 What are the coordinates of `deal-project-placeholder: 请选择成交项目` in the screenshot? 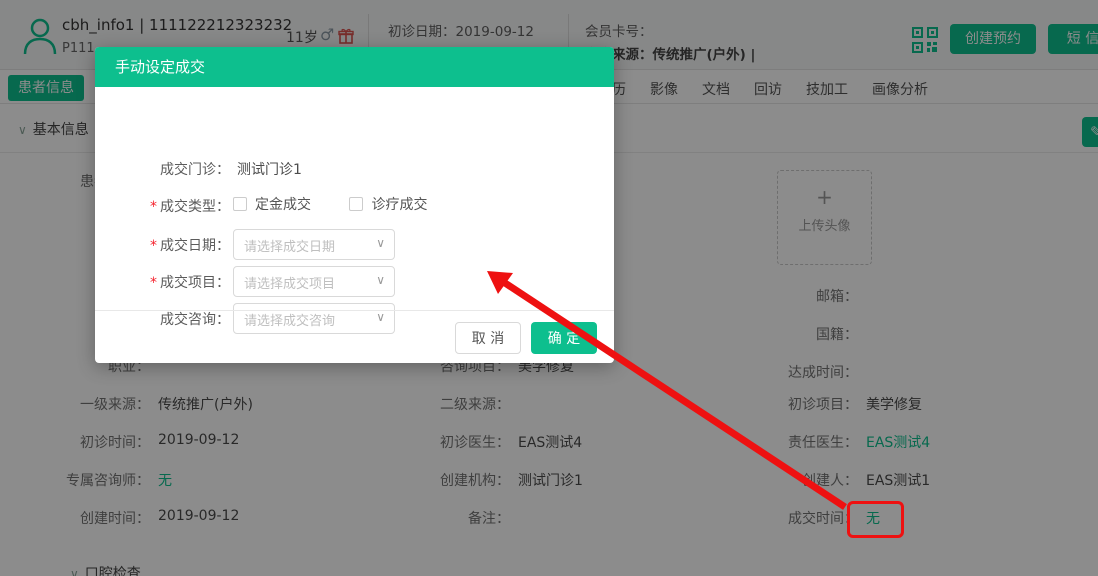 It's located at (290, 284).